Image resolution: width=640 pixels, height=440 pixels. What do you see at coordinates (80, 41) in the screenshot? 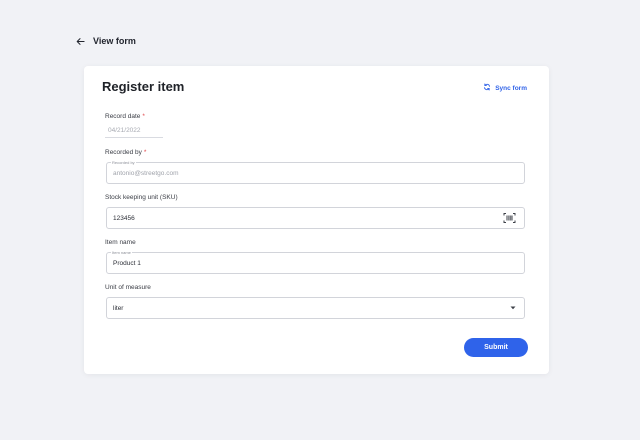
I see `back-arrow-icon` at bounding box center [80, 41].